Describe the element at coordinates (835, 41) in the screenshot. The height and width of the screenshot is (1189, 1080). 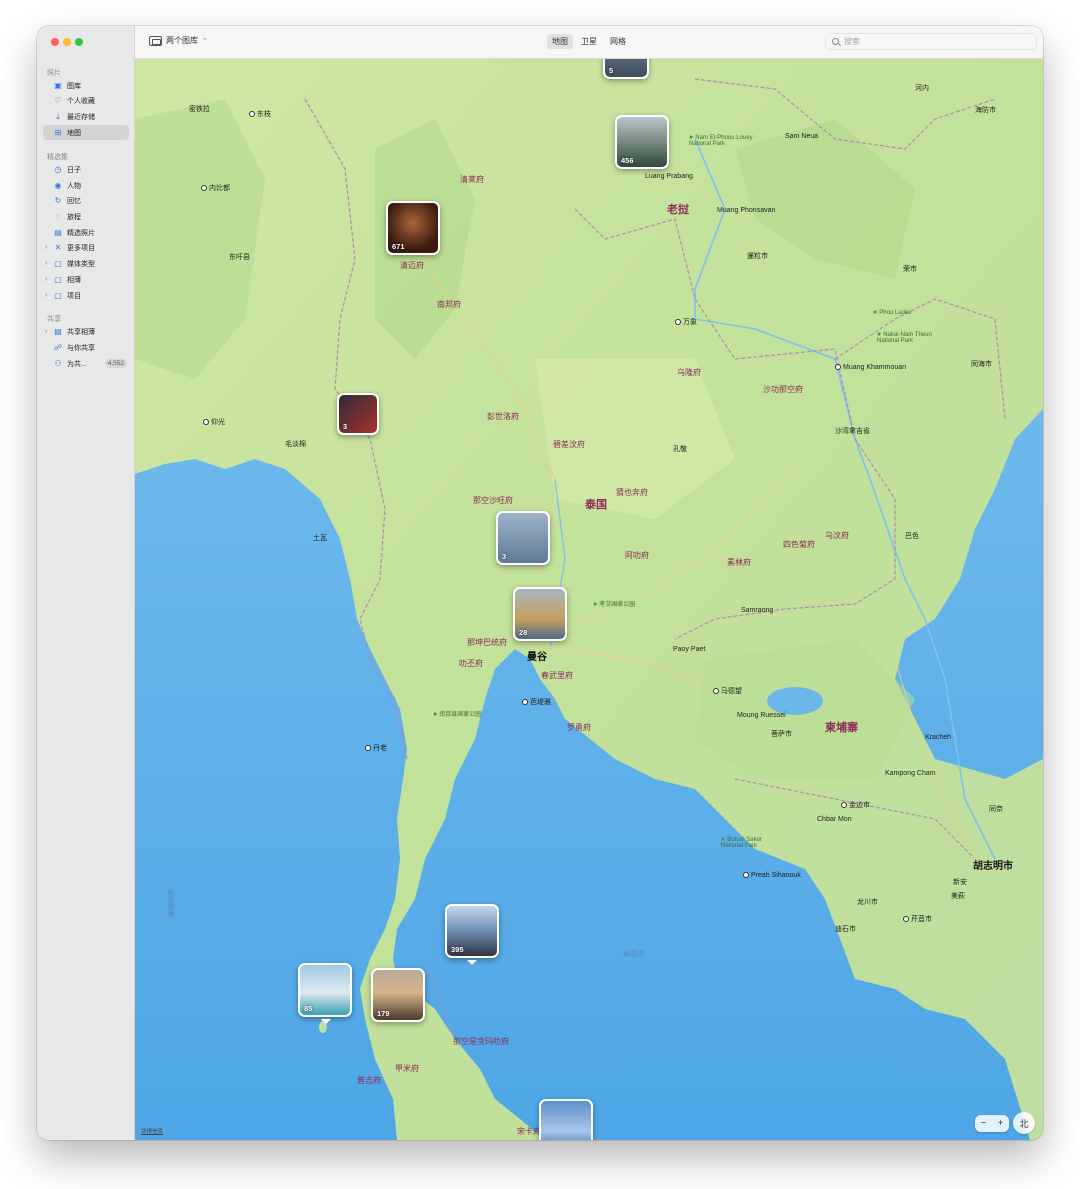
I see `search-icon` at that location.